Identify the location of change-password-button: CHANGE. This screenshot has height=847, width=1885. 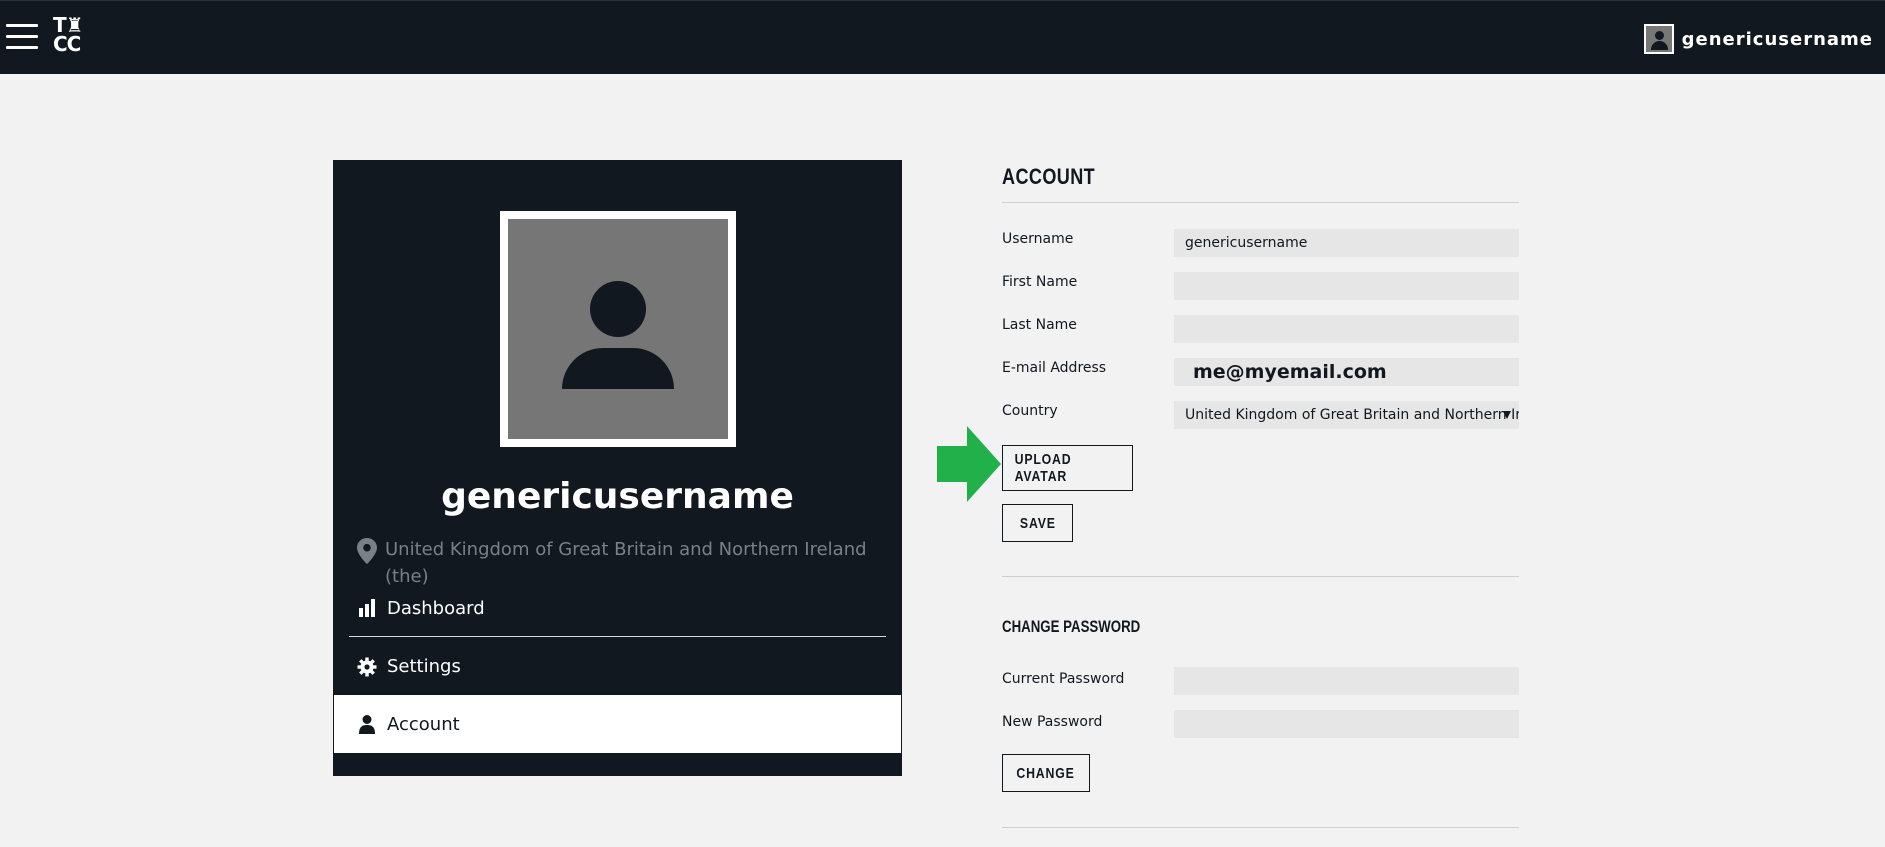
(1046, 773).